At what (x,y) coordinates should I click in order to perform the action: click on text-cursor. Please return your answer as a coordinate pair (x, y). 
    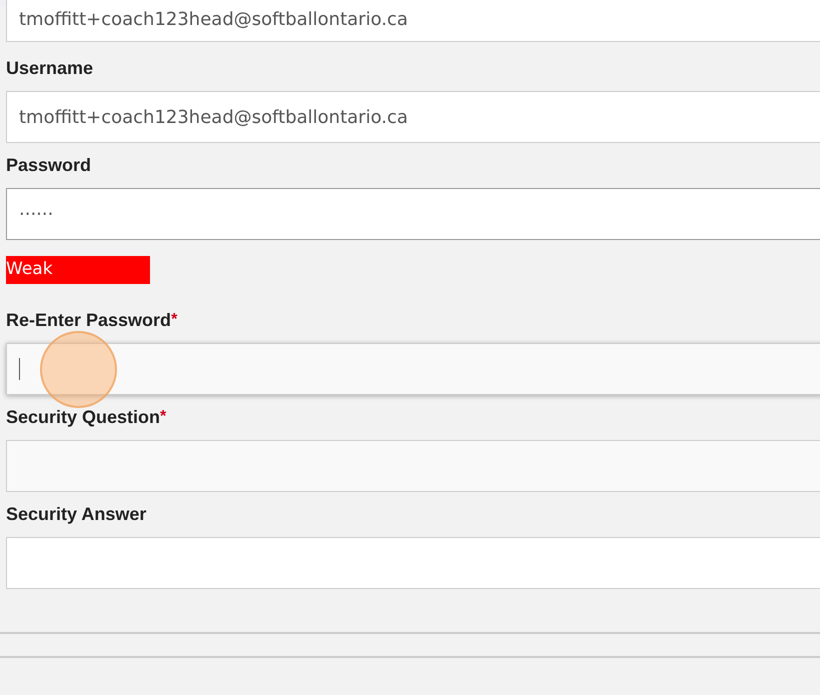
    Looking at the image, I should click on (19, 369).